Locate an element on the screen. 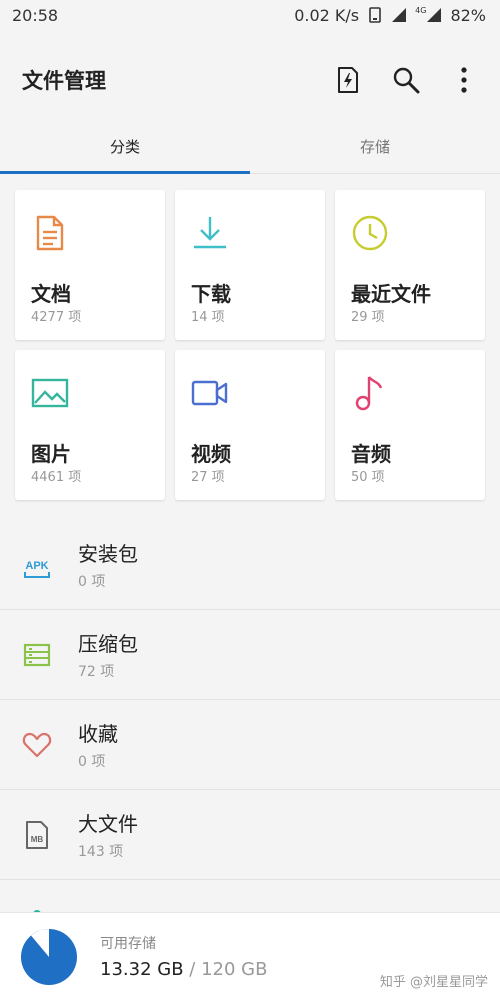  category-count: 14 项 is located at coordinates (208, 317).